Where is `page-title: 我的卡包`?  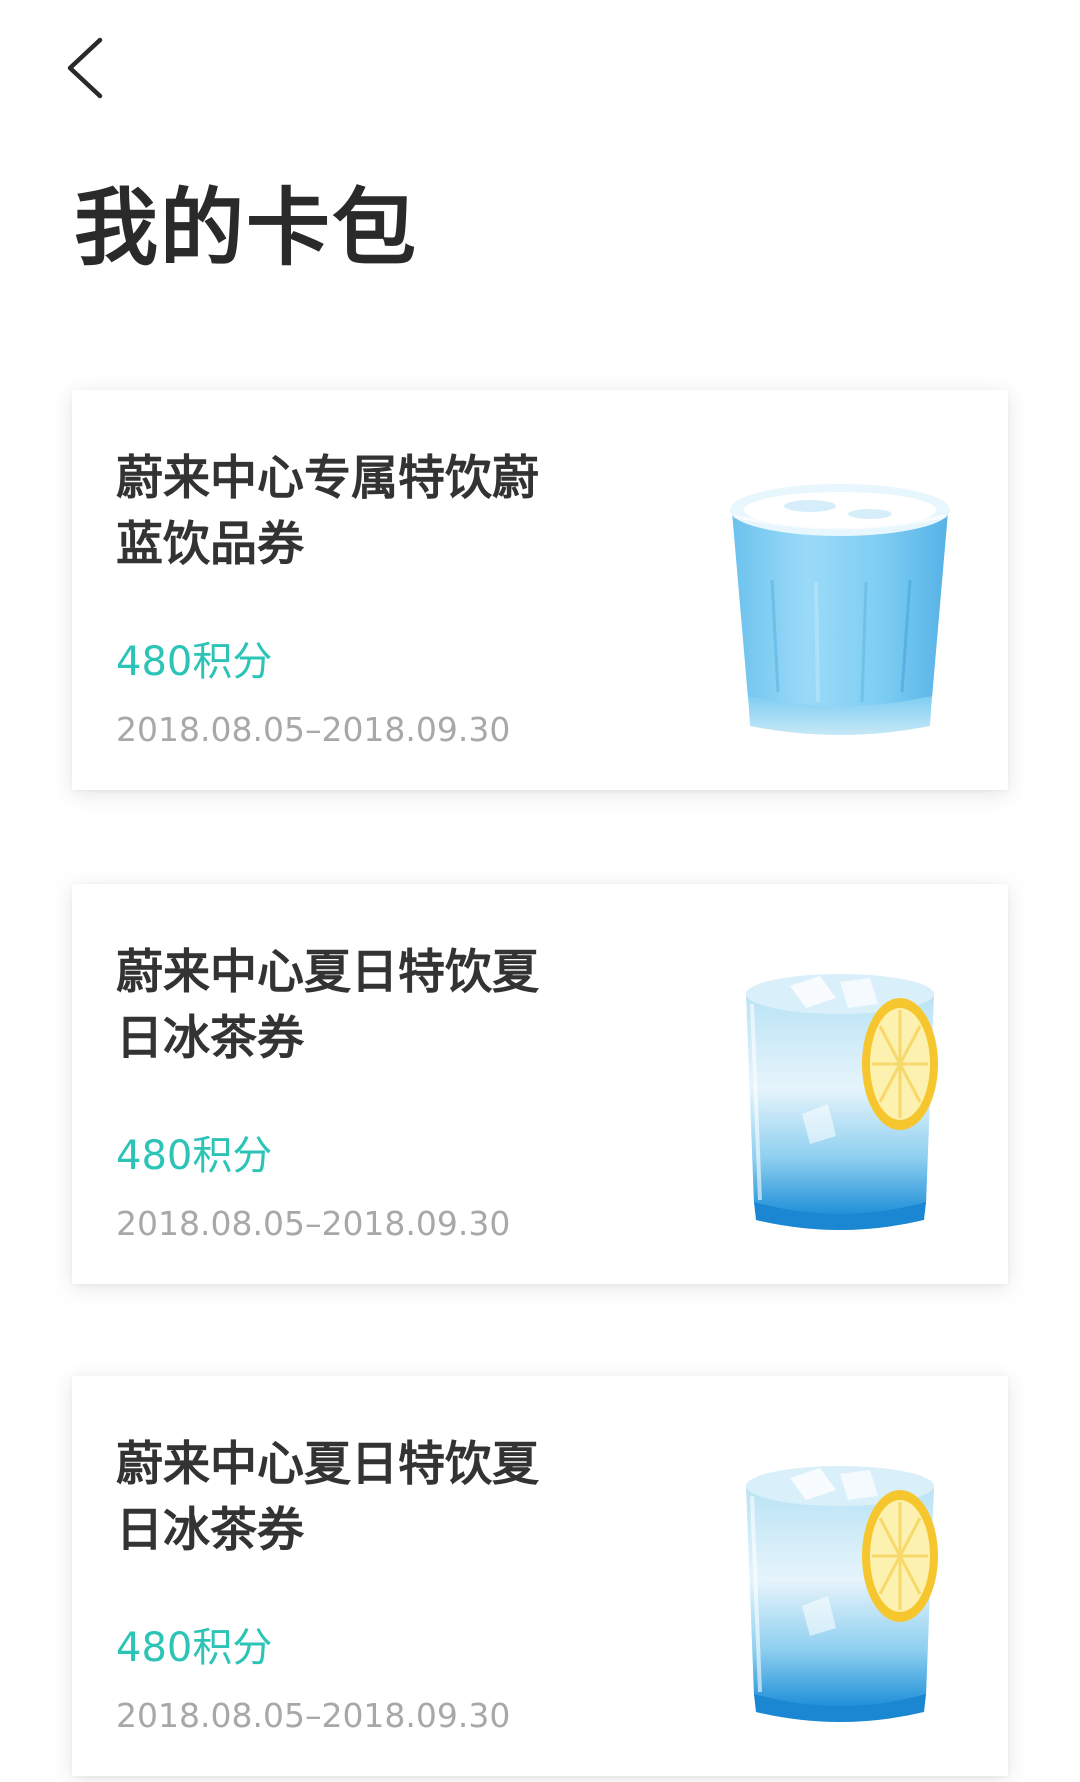 page-title: 我的卡包 is located at coordinates (246, 228).